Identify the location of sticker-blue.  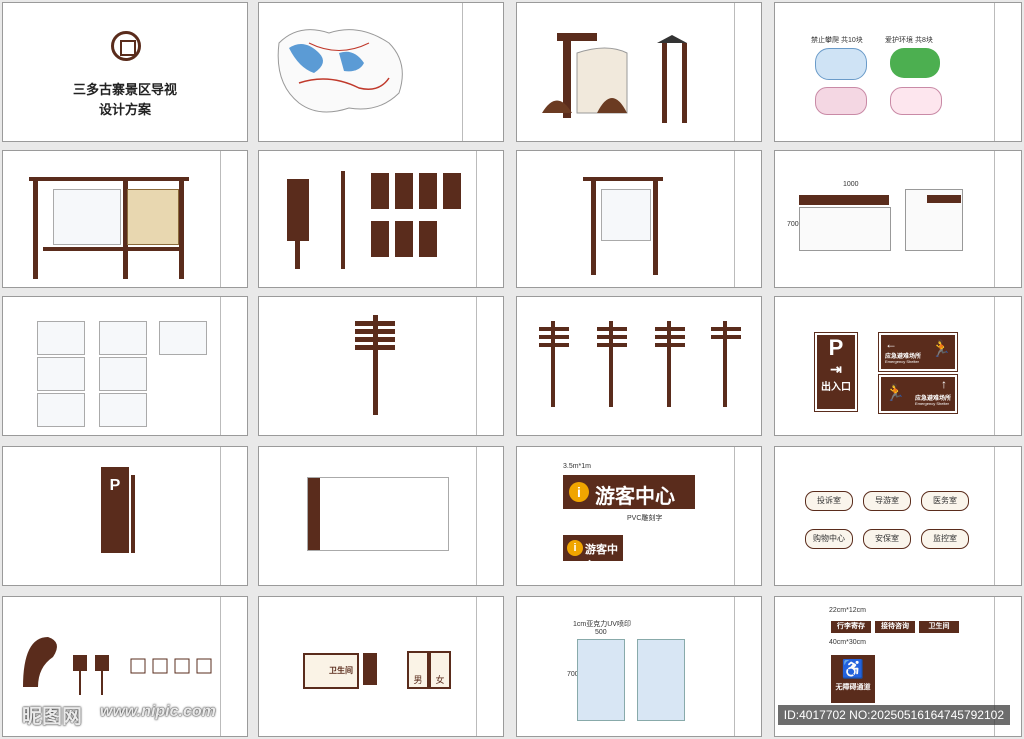
(841, 64).